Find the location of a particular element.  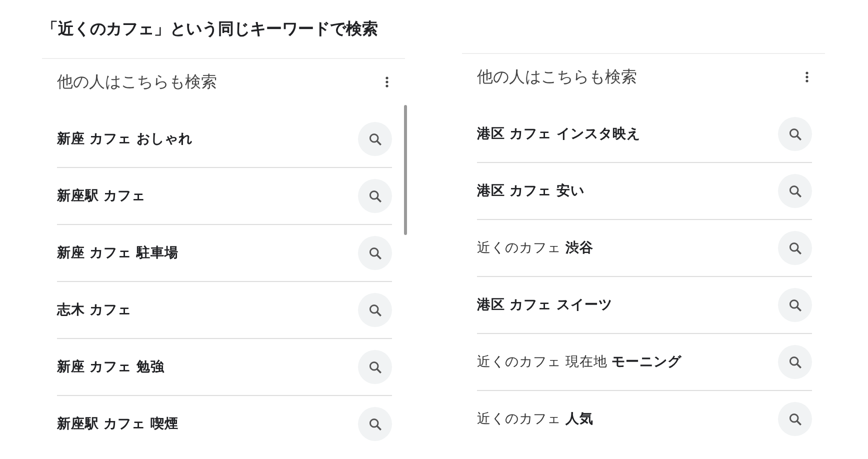

search-suggestion: 新座 カフェ おしゃれ is located at coordinates (124, 139).